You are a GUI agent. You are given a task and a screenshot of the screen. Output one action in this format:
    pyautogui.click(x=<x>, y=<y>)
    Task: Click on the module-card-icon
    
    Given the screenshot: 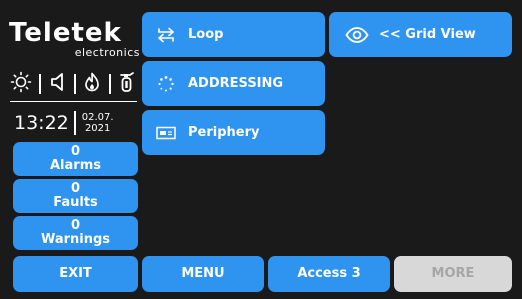 What is the action you would take?
    pyautogui.click(x=166, y=133)
    